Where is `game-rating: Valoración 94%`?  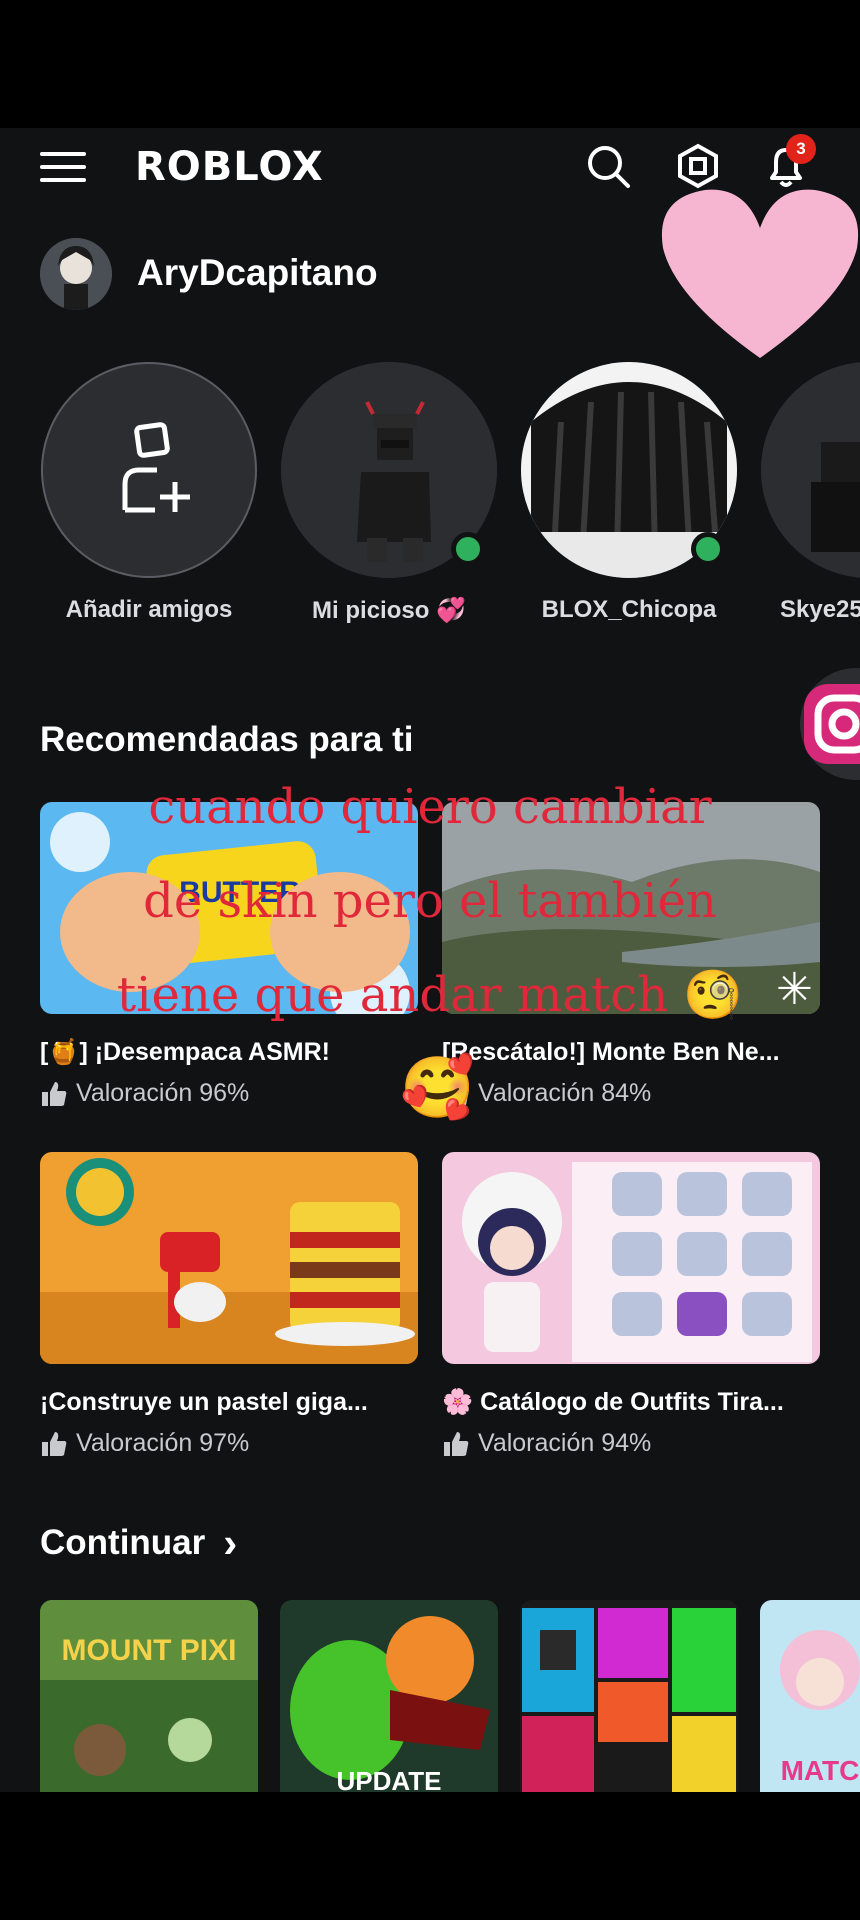
game-rating: Valoración 94% is located at coordinates (631, 1443).